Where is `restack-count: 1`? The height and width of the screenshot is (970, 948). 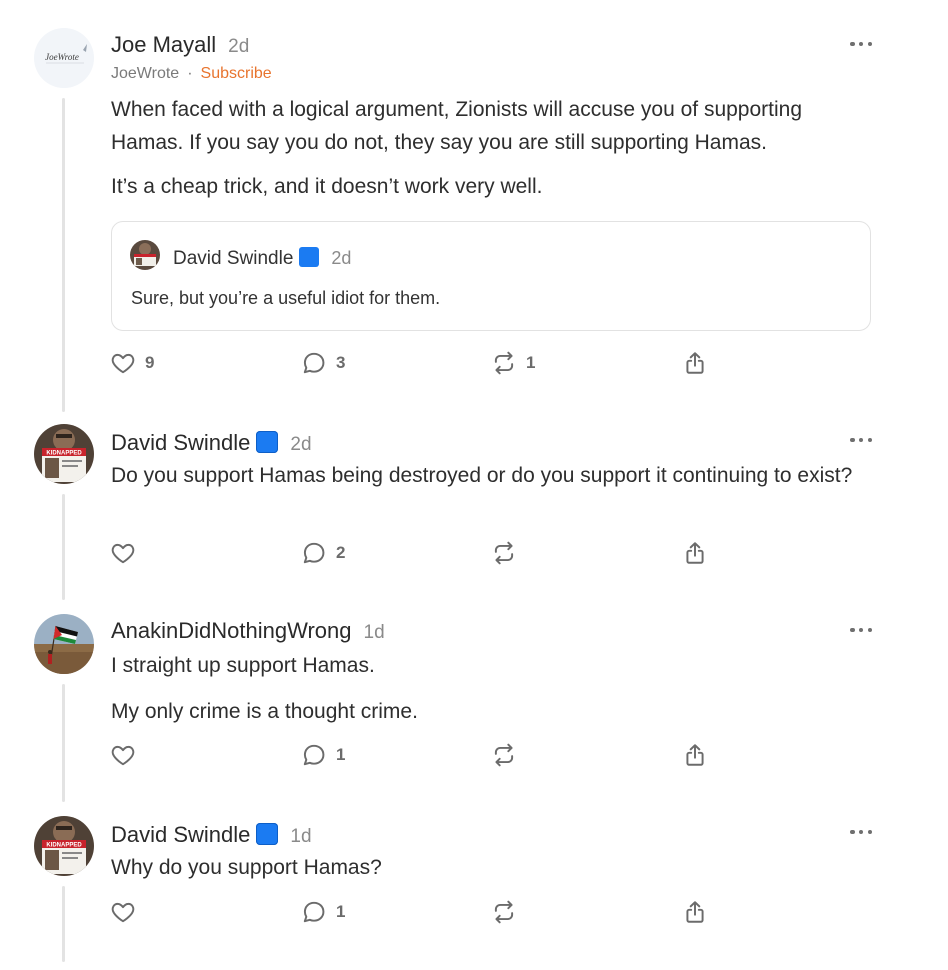
restack-count: 1 is located at coordinates (531, 362).